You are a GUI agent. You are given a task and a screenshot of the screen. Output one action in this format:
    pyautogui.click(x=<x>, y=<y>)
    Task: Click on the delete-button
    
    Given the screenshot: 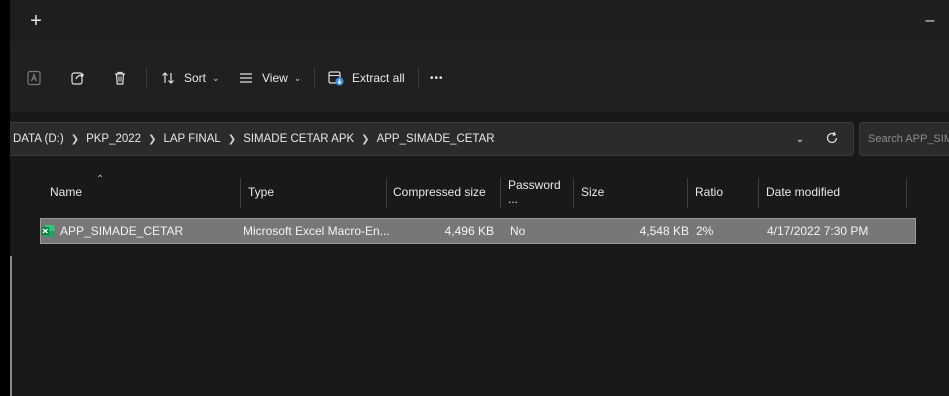 What is the action you would take?
    pyautogui.click(x=120, y=78)
    